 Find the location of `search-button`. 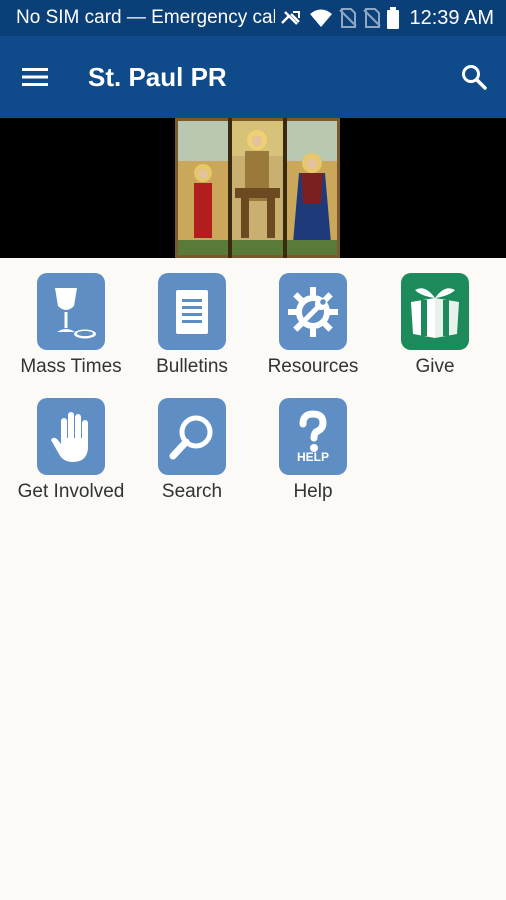

search-button is located at coordinates (474, 77).